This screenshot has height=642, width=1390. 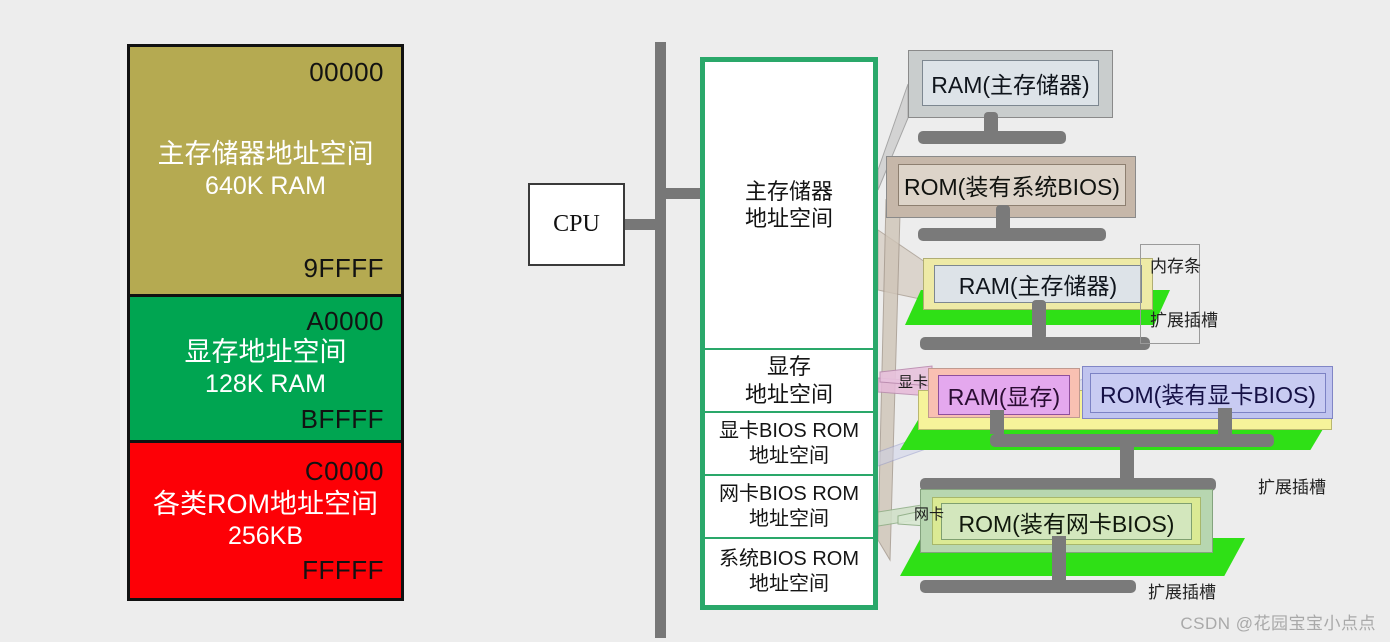 I want to click on expansion-slot-bar-rom-system, so click(x=1012, y=234).